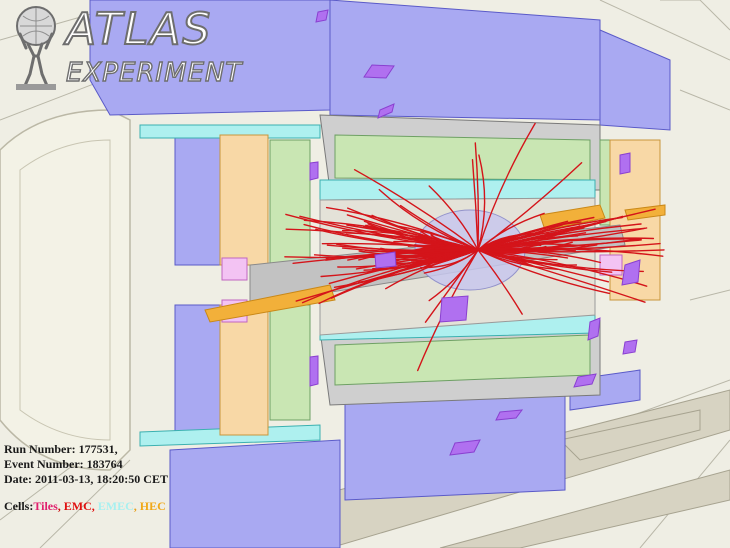 Image resolution: width=730 pixels, height=548 pixels. I want to click on legend-item: EMEC, so click(115, 506).